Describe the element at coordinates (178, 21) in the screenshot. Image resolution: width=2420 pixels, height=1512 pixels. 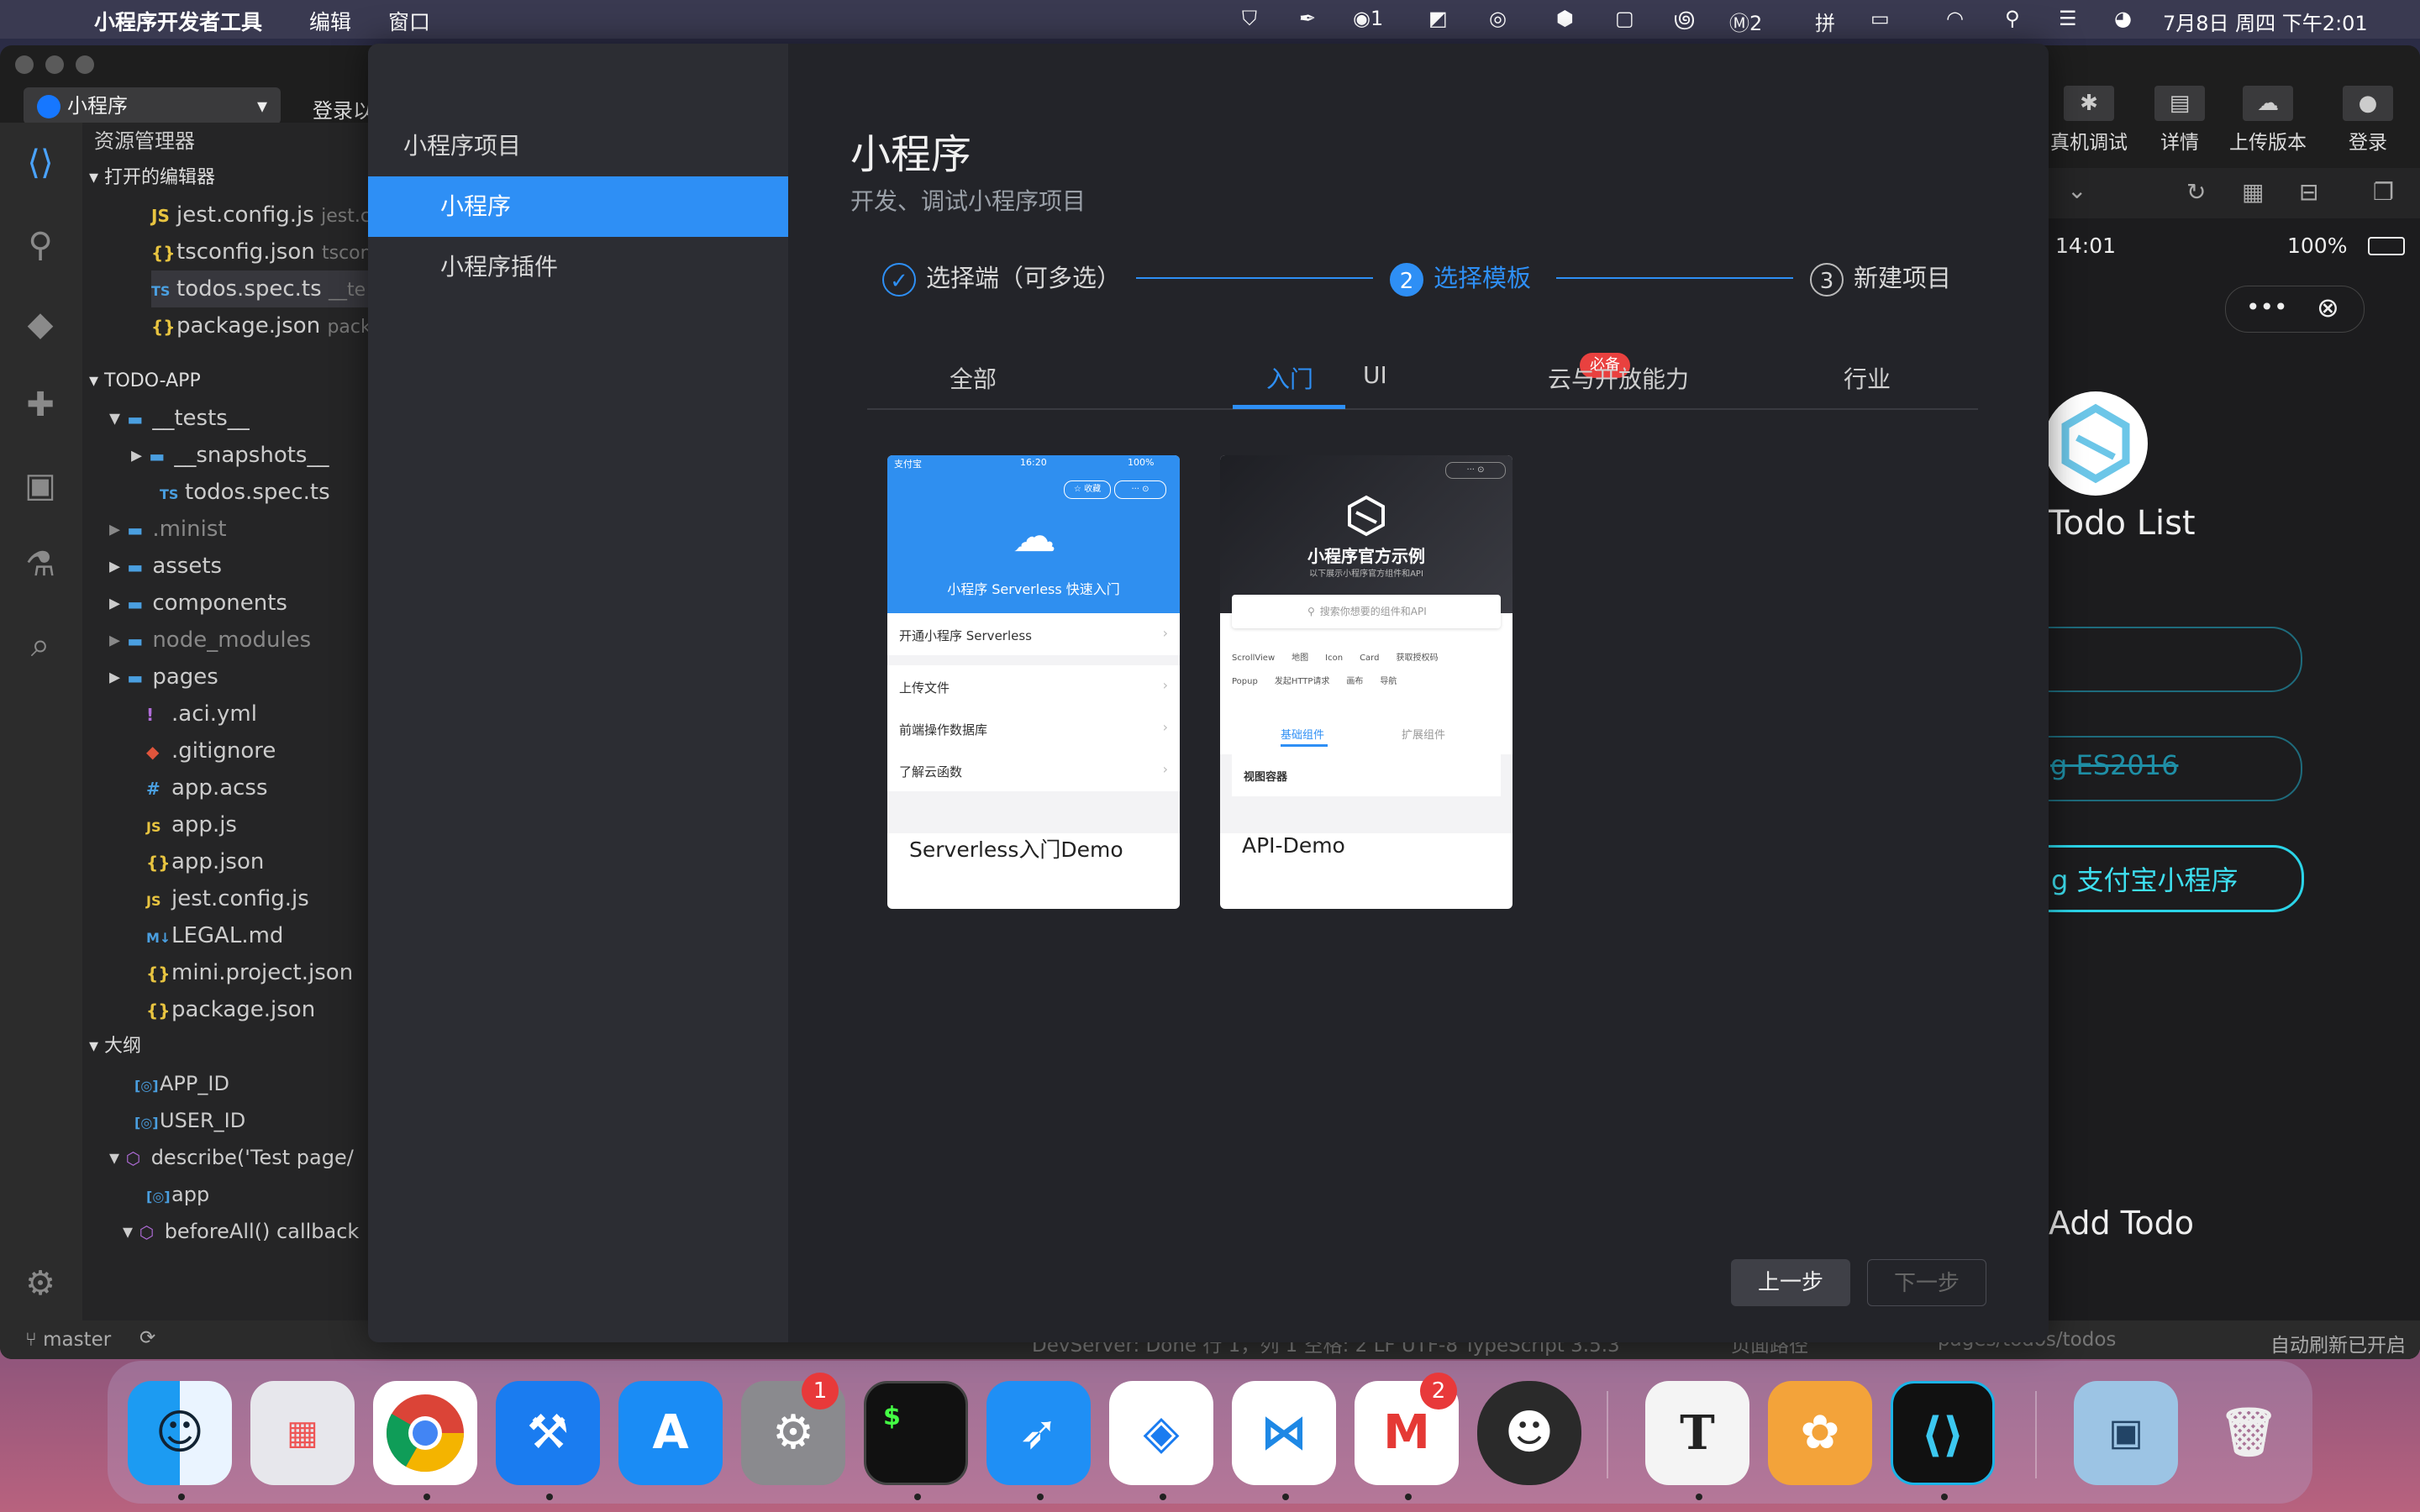
I see `menu-app-name: 小程序开发者工具` at that location.